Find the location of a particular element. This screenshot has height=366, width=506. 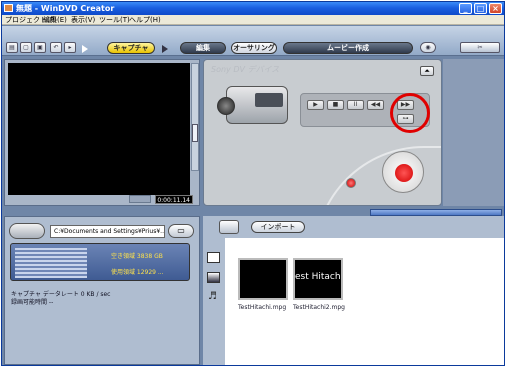

camcorder-icon is located at coordinates (252, 105).